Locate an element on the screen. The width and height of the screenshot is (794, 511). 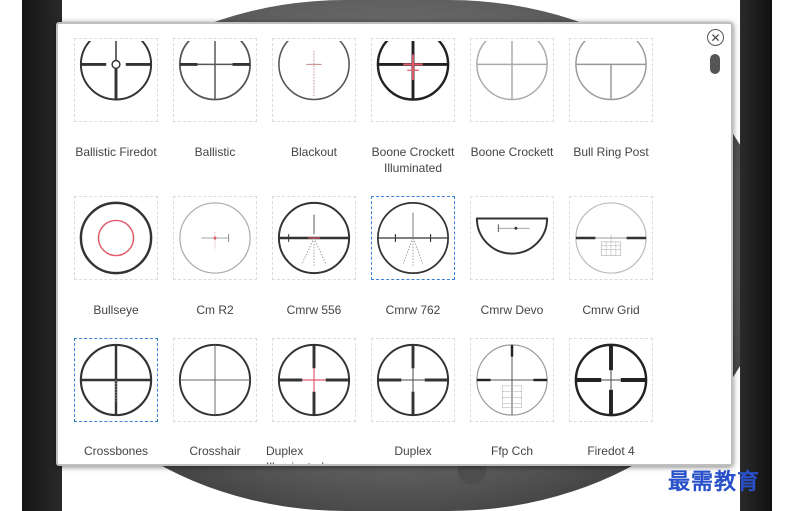
reticle-tile-cmrw-grid is located at coordinates (611, 238).